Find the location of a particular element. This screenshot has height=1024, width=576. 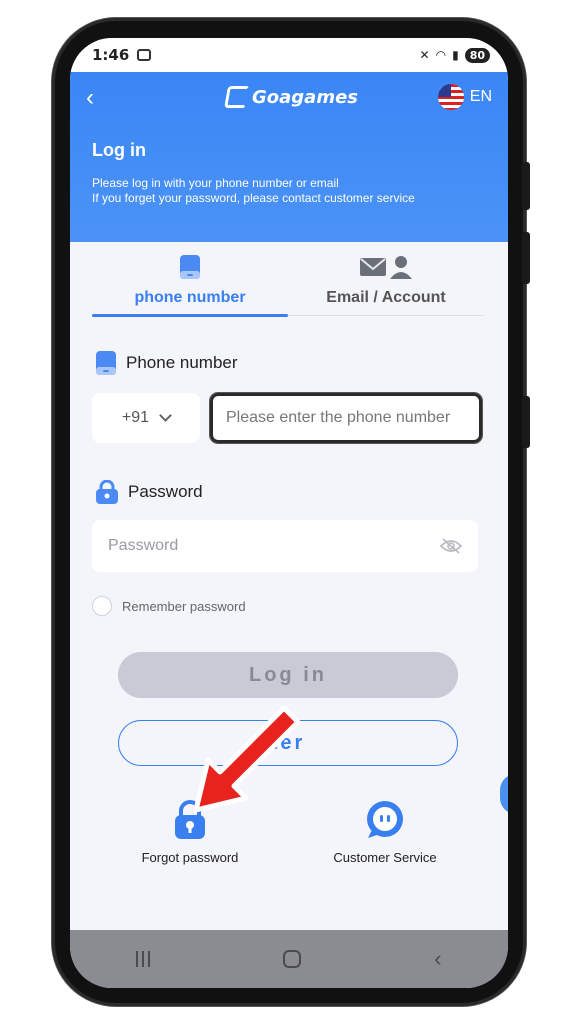

page-title: Log in is located at coordinates (119, 150).